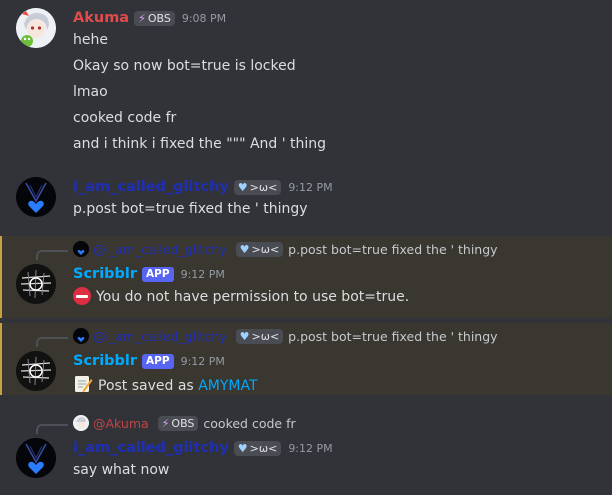 This screenshot has width=612, height=495. I want to click on message-text: p.post bot=true fixed the ' thingy, so click(190, 209).